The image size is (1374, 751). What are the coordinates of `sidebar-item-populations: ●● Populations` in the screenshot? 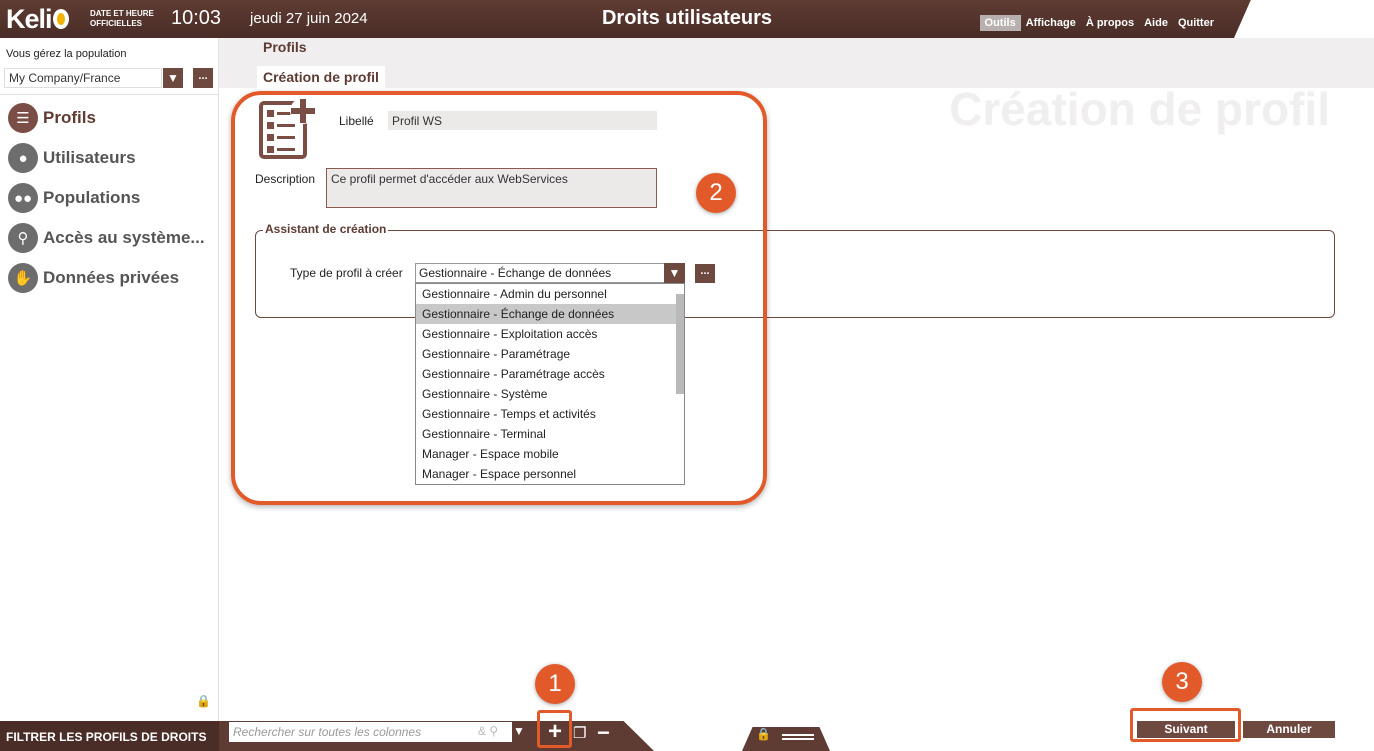 It's located at (106, 198).